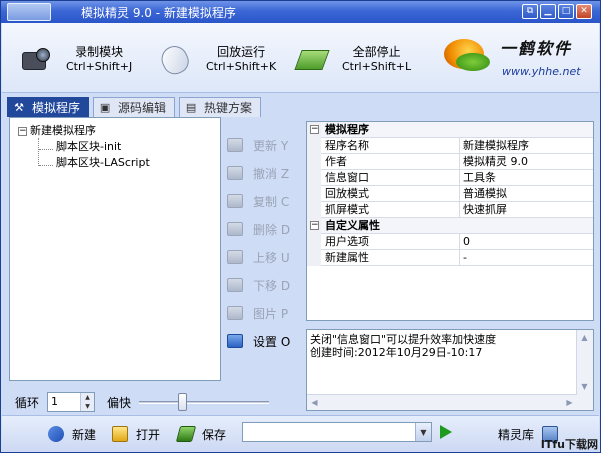 The image size is (601, 453). Describe the element at coordinates (257, 313) in the screenshot. I see `image-button: 图片 P` at that location.